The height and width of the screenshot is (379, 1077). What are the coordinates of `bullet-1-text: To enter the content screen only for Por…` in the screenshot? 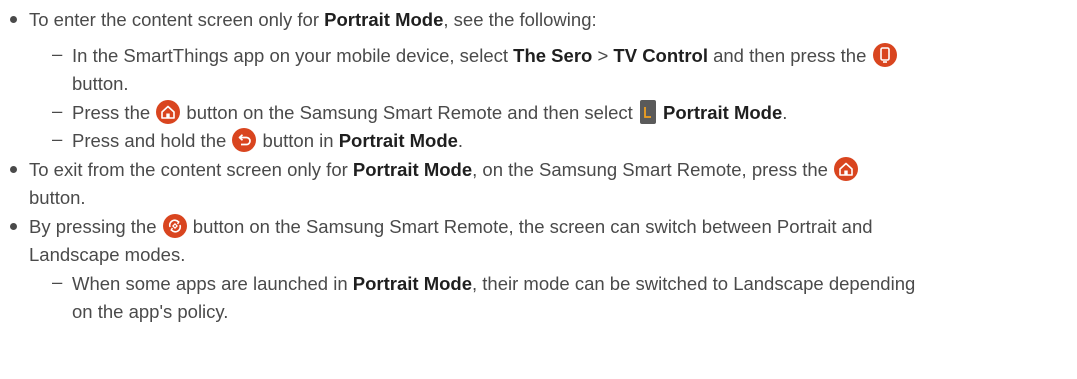 It's located at (313, 20).